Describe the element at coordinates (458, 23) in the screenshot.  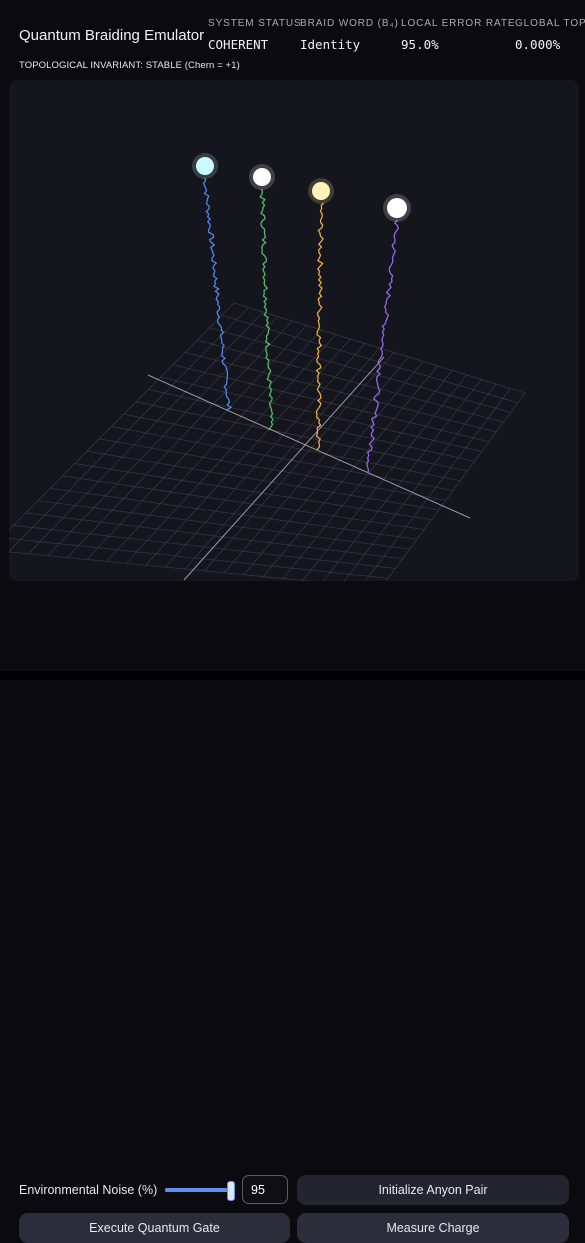
I see `metric-label: LOCAL ERROR RATE` at that location.